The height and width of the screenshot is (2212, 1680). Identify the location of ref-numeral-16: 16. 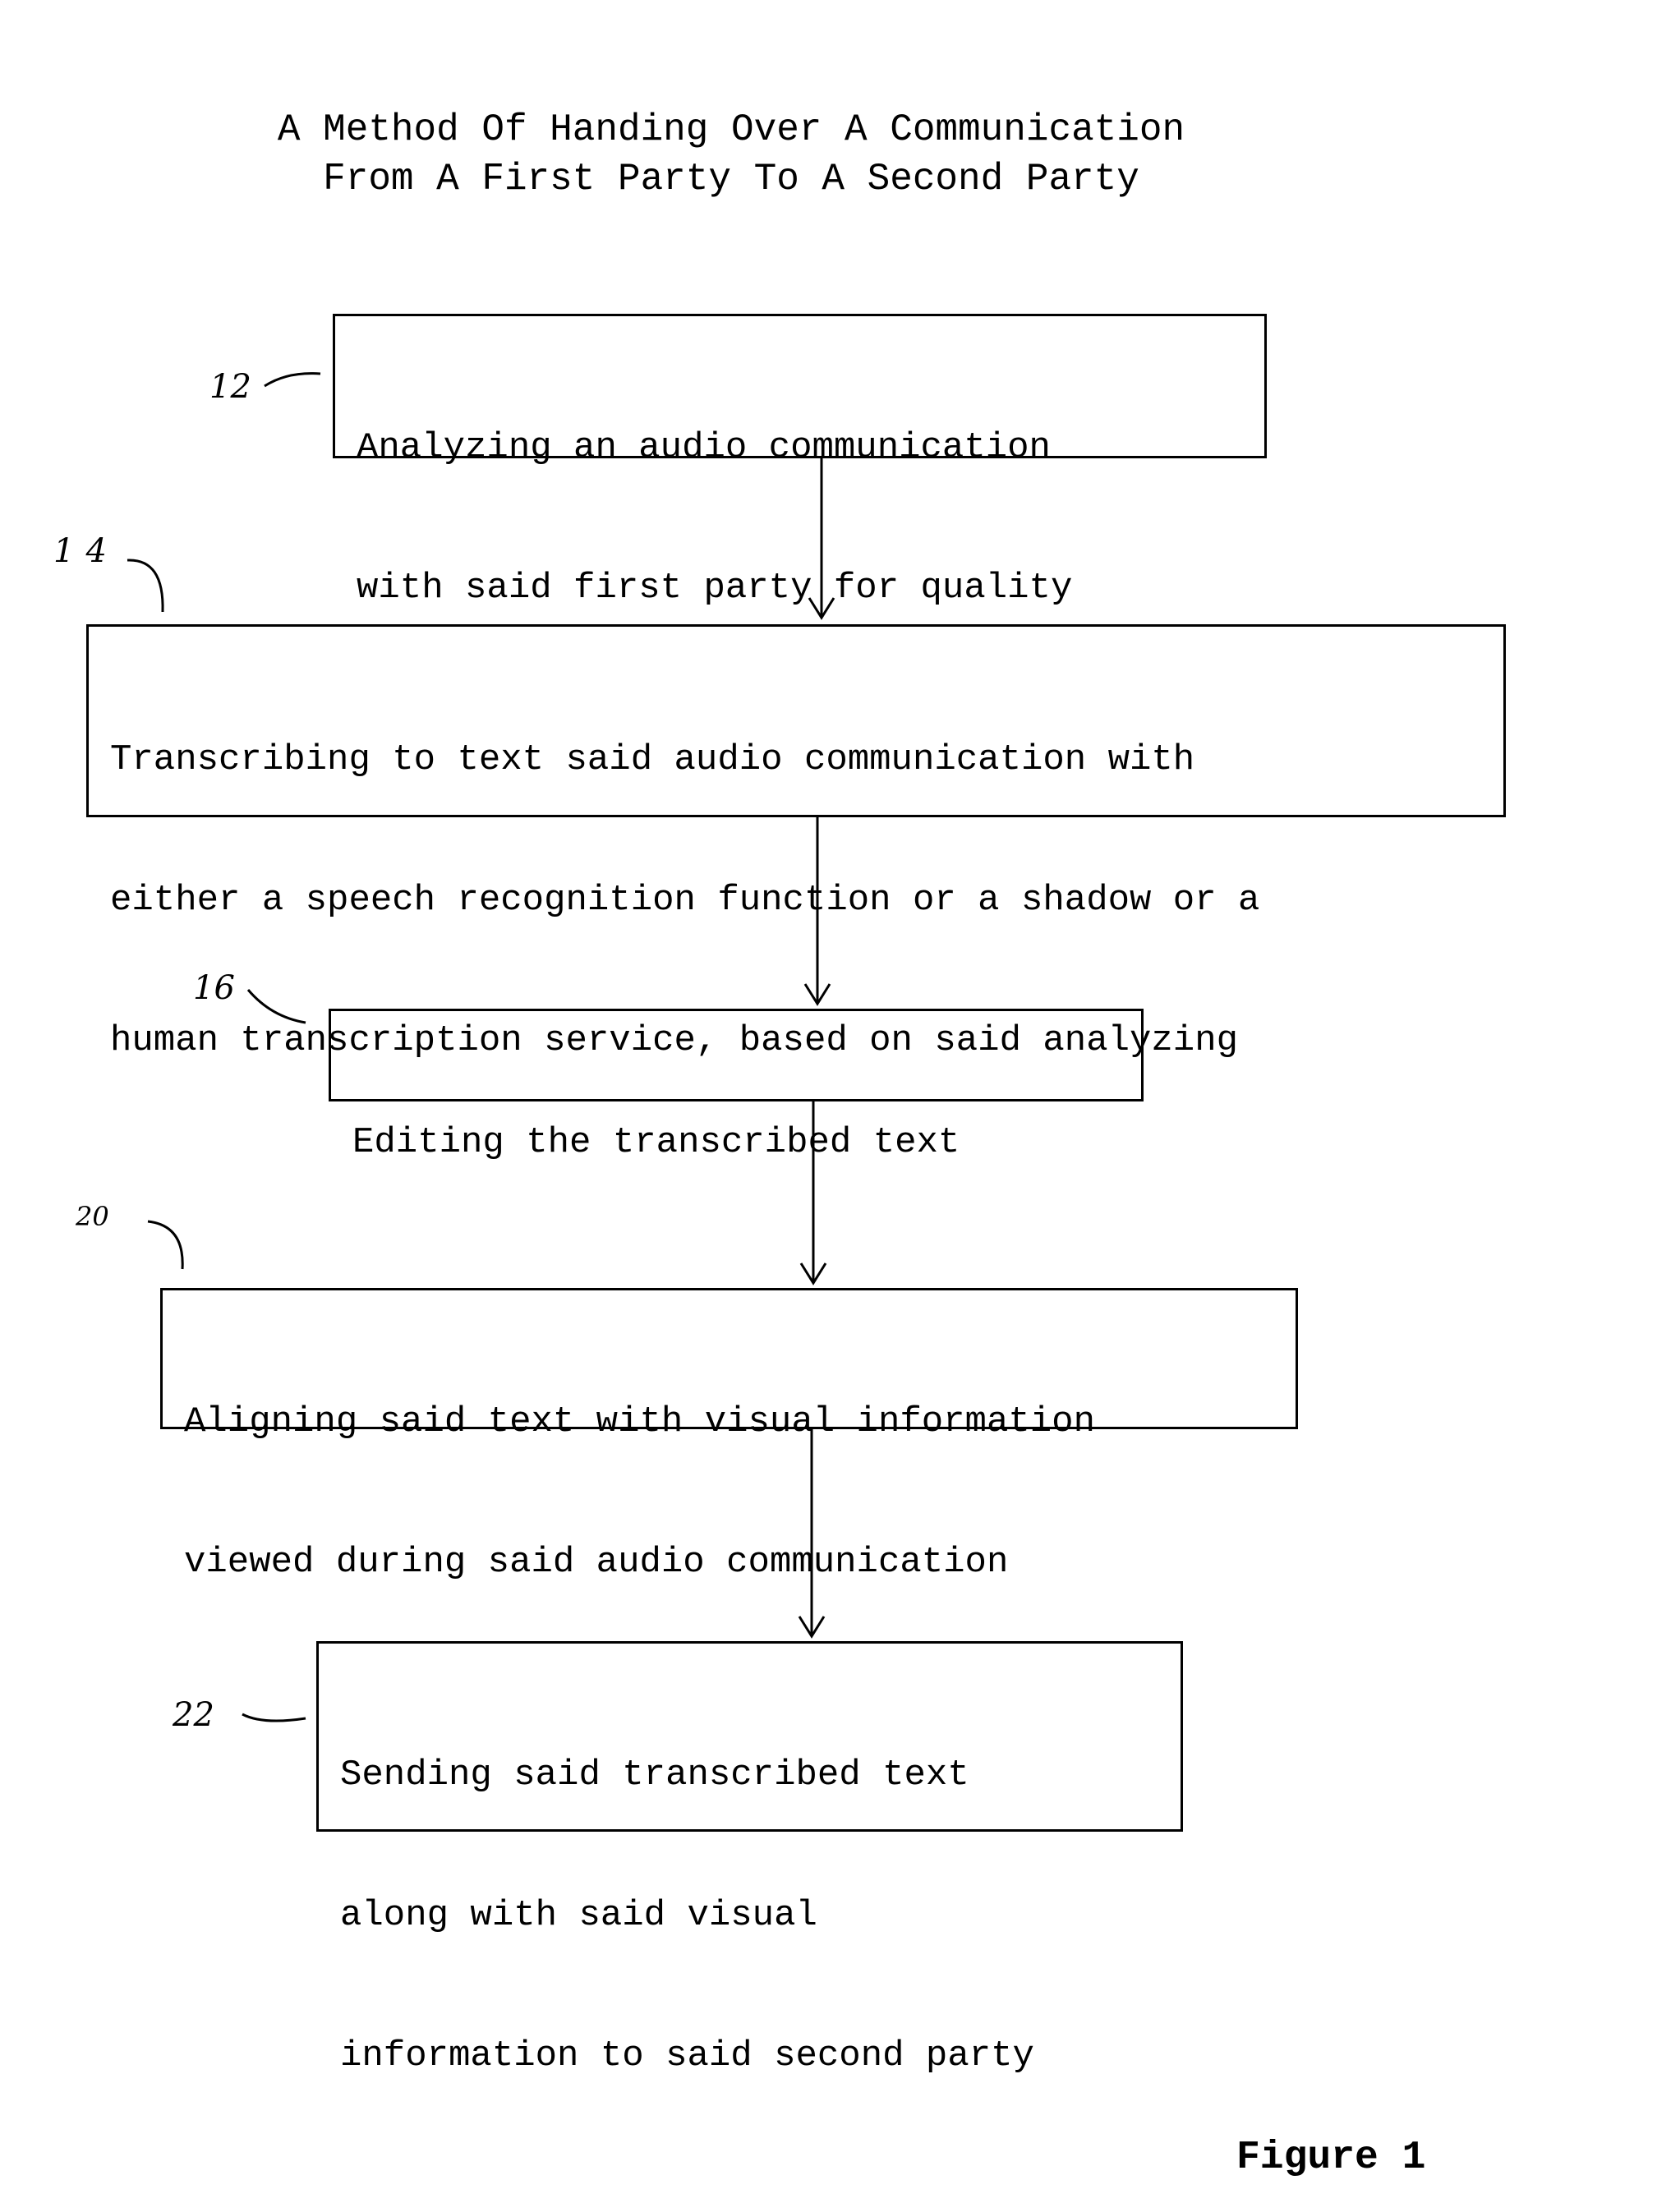
(214, 988).